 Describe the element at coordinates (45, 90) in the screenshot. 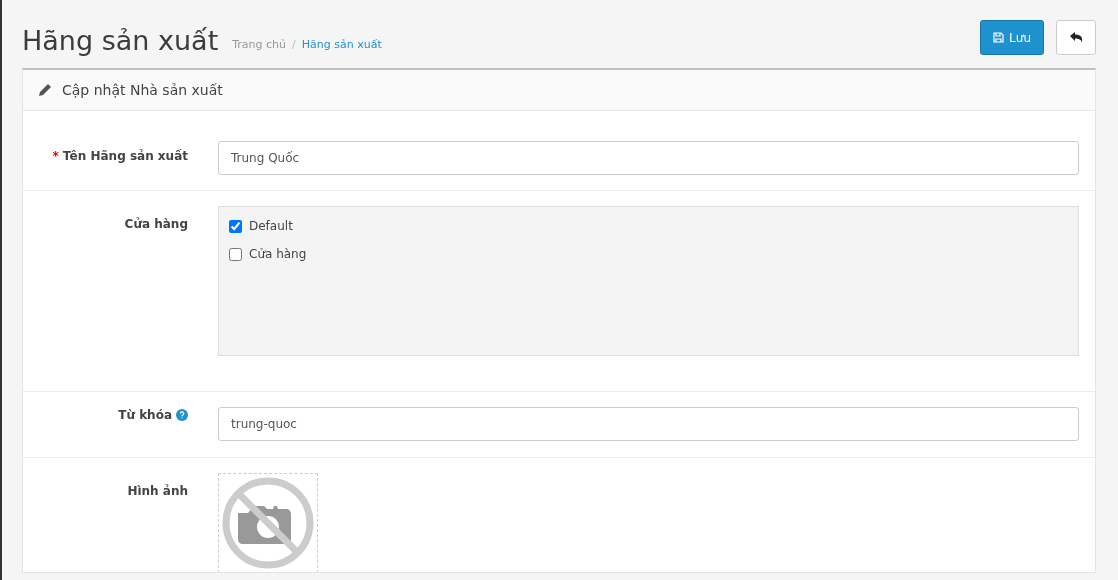

I see `pencil-icon` at that location.